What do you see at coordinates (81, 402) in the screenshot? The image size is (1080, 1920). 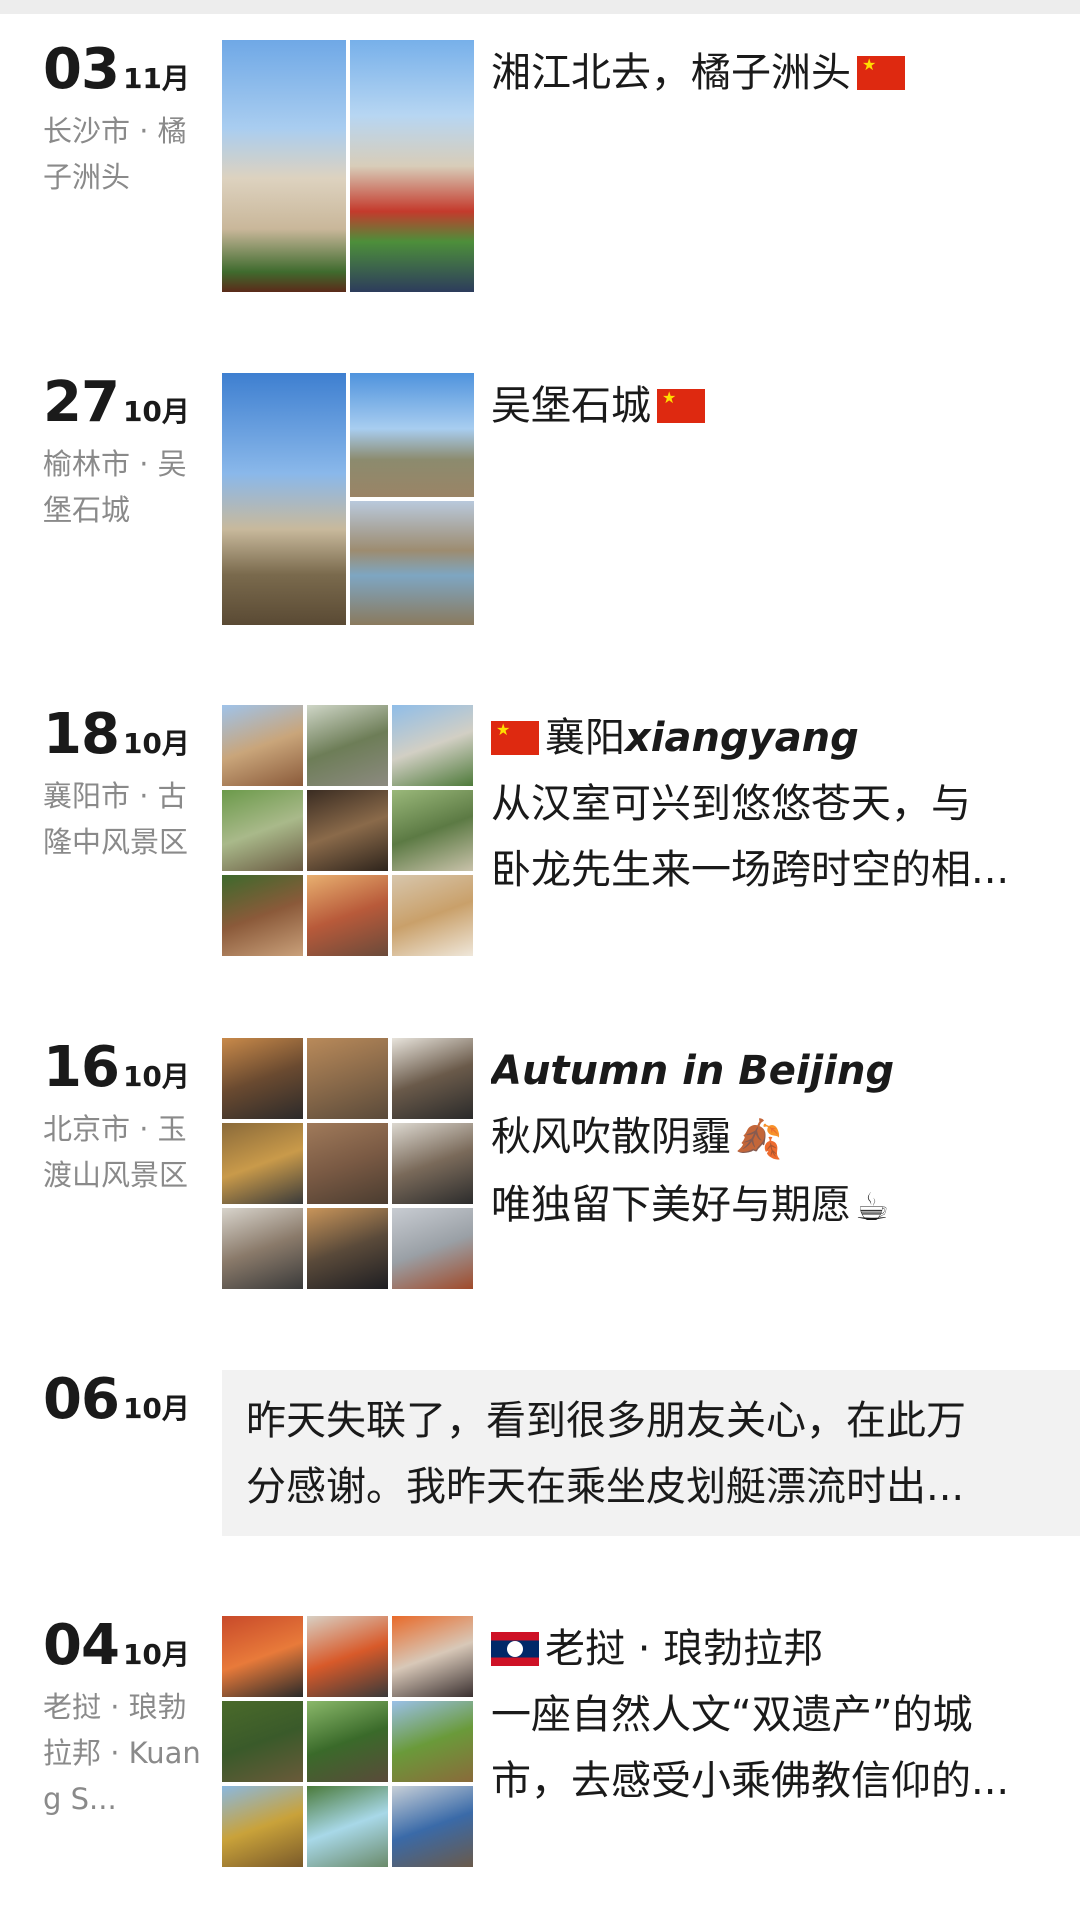 I see `entry-day: 27` at bounding box center [81, 402].